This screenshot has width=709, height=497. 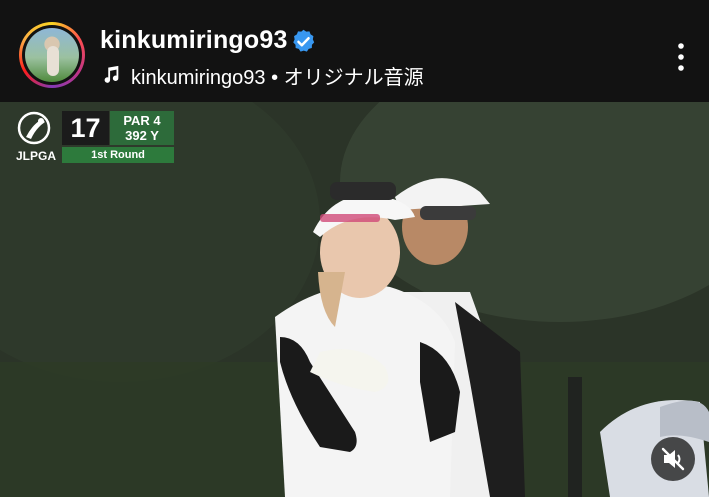 I want to click on muted-speaker-icon, so click(x=673, y=459).